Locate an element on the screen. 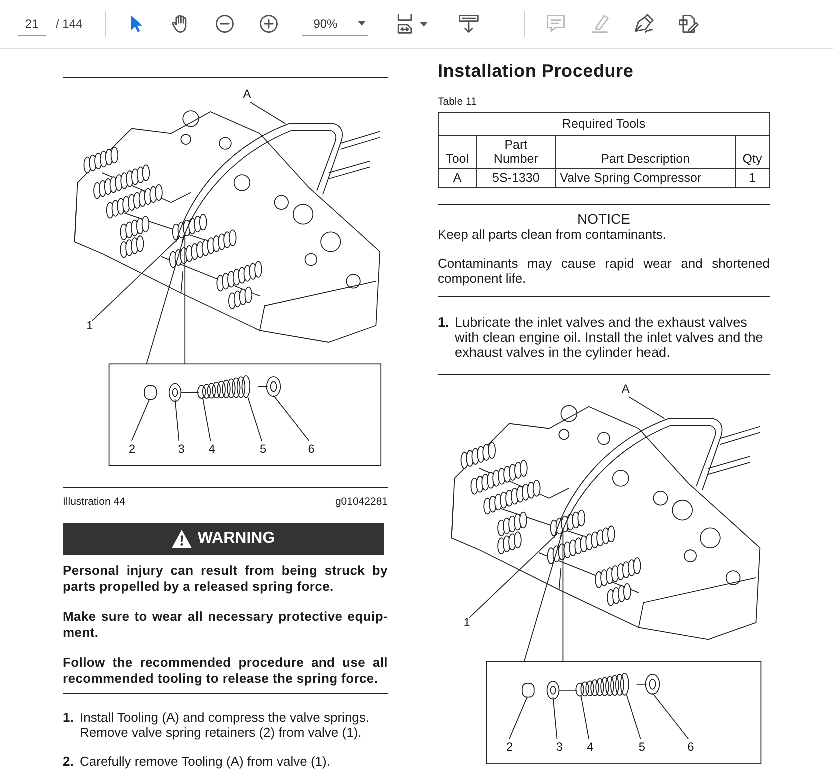 Image resolution: width=833 pixels, height=777 pixels. column-header: Qty is located at coordinates (752, 152).